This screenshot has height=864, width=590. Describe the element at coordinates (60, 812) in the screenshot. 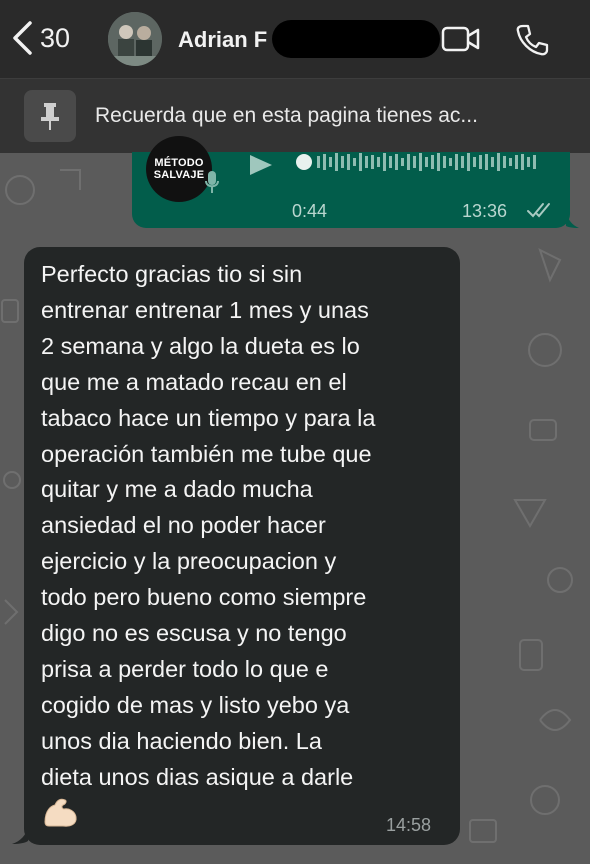

I see `flexed-biceps-icon` at that location.